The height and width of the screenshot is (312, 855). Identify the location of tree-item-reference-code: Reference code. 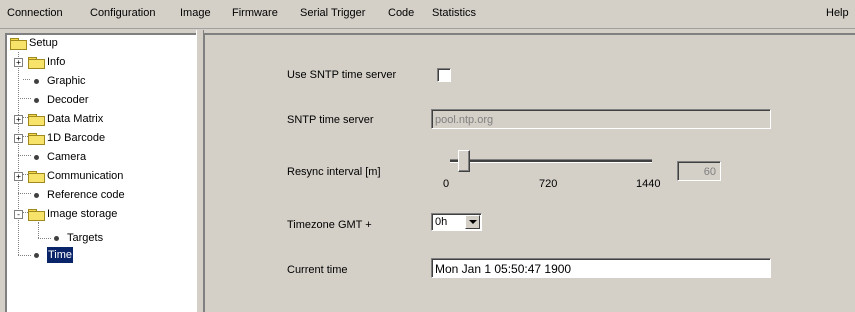
(97, 195).